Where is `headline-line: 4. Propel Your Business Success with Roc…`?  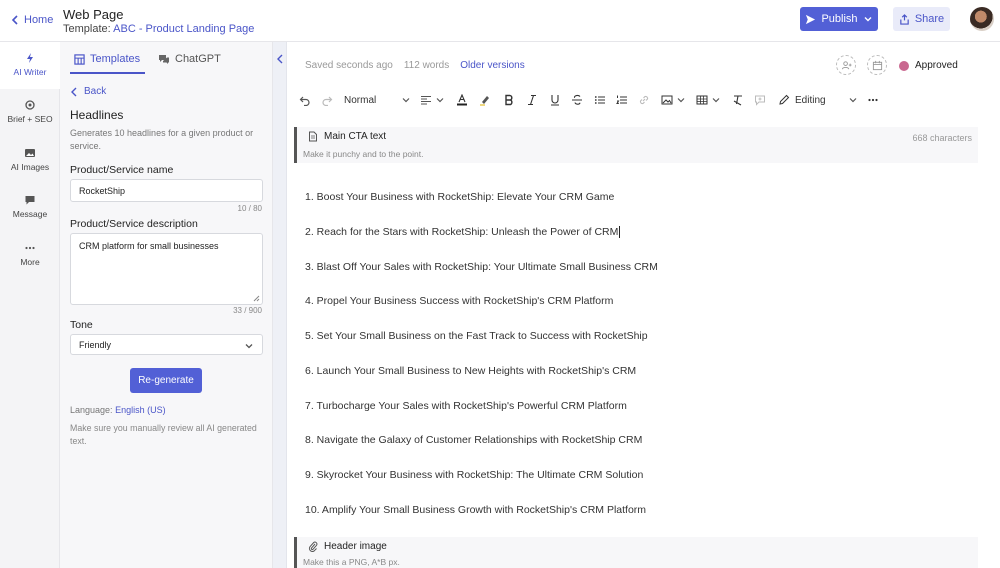 headline-line: 4. Propel Your Business Success with Roc… is located at coordinates (459, 301).